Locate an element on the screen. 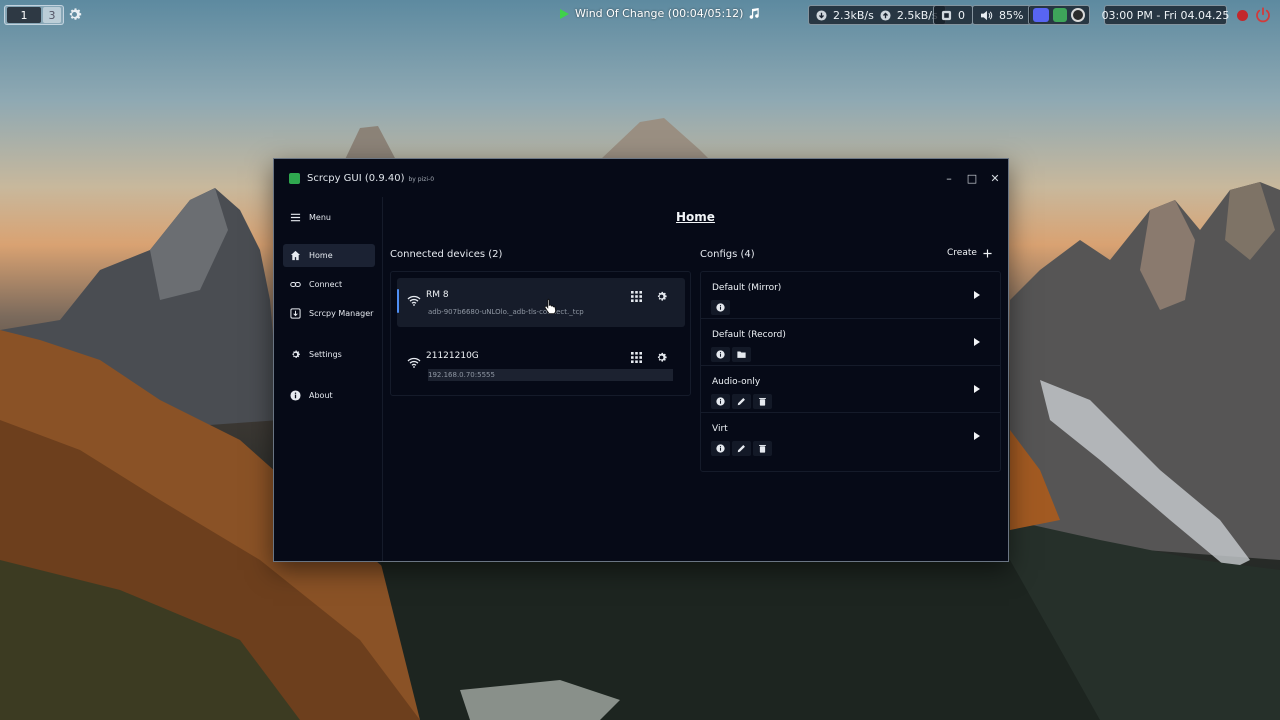 This screenshot has width=1280, height=720. device-name: RM 8 is located at coordinates (437, 295).